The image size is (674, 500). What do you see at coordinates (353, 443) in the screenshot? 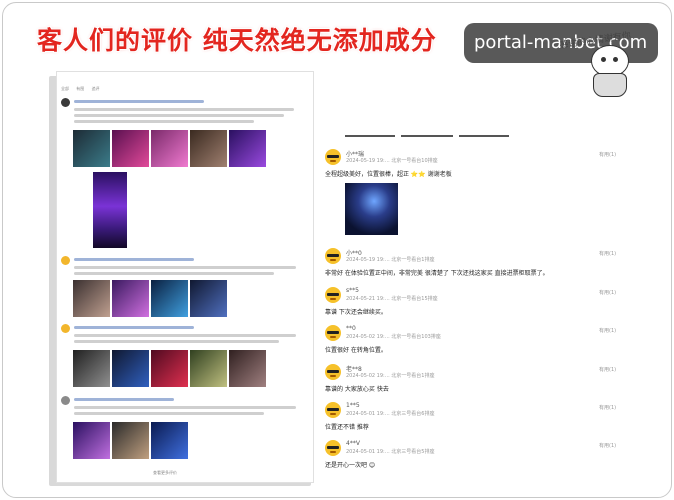
I see `review-username: 4**V` at bounding box center [353, 443].